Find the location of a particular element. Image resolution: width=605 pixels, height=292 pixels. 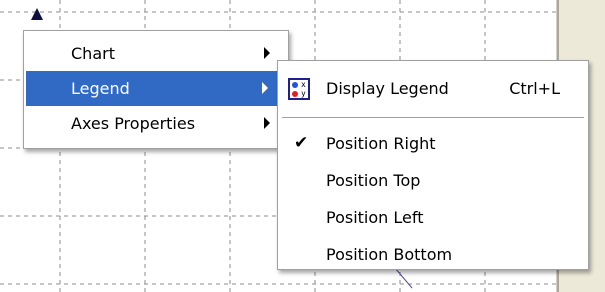

menu-item-label: Position Right is located at coordinates (381, 143).